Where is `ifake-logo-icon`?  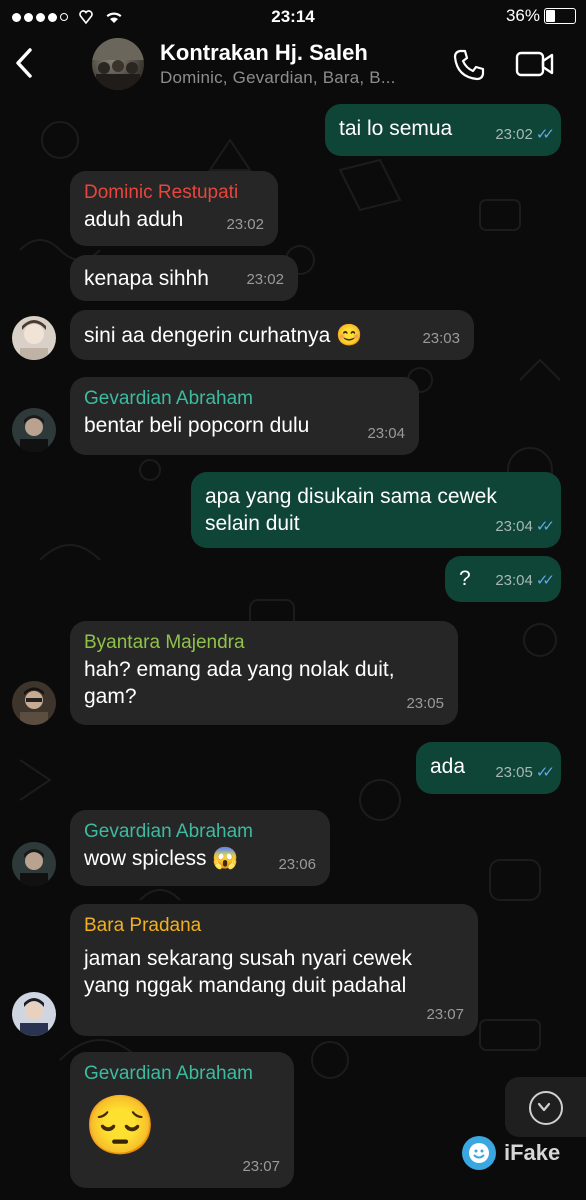
ifake-logo-icon is located at coordinates (479, 1153).